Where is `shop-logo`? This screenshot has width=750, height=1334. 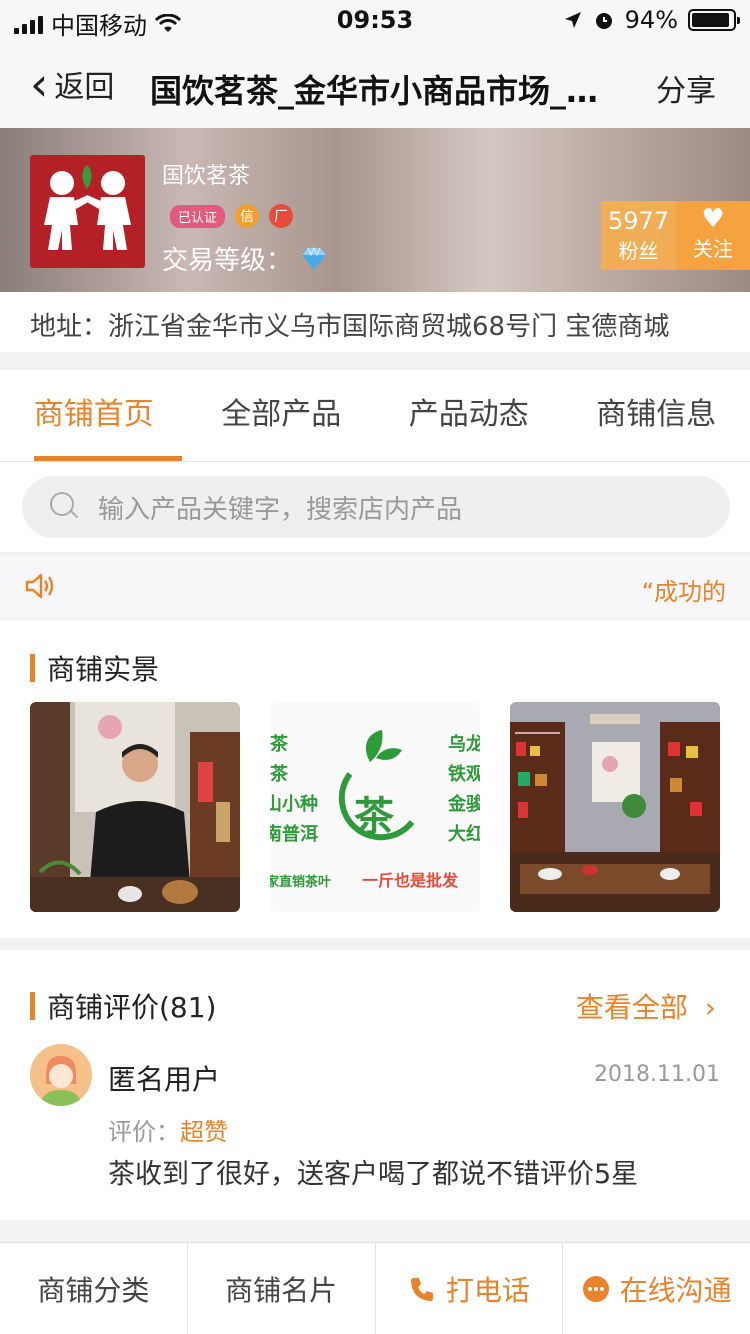 shop-logo is located at coordinates (87, 211).